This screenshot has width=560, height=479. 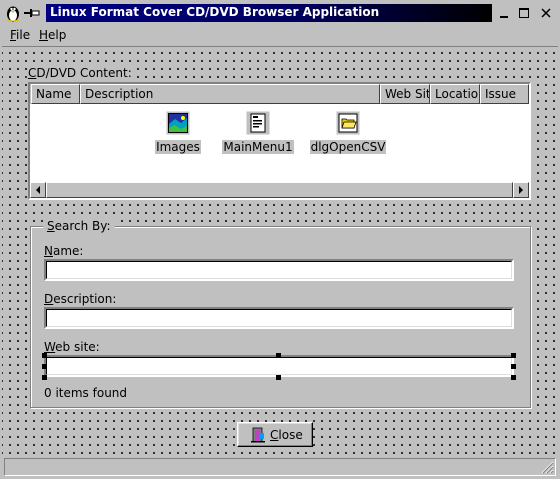 I want to click on menu-help-label: elp, so click(x=57, y=35).